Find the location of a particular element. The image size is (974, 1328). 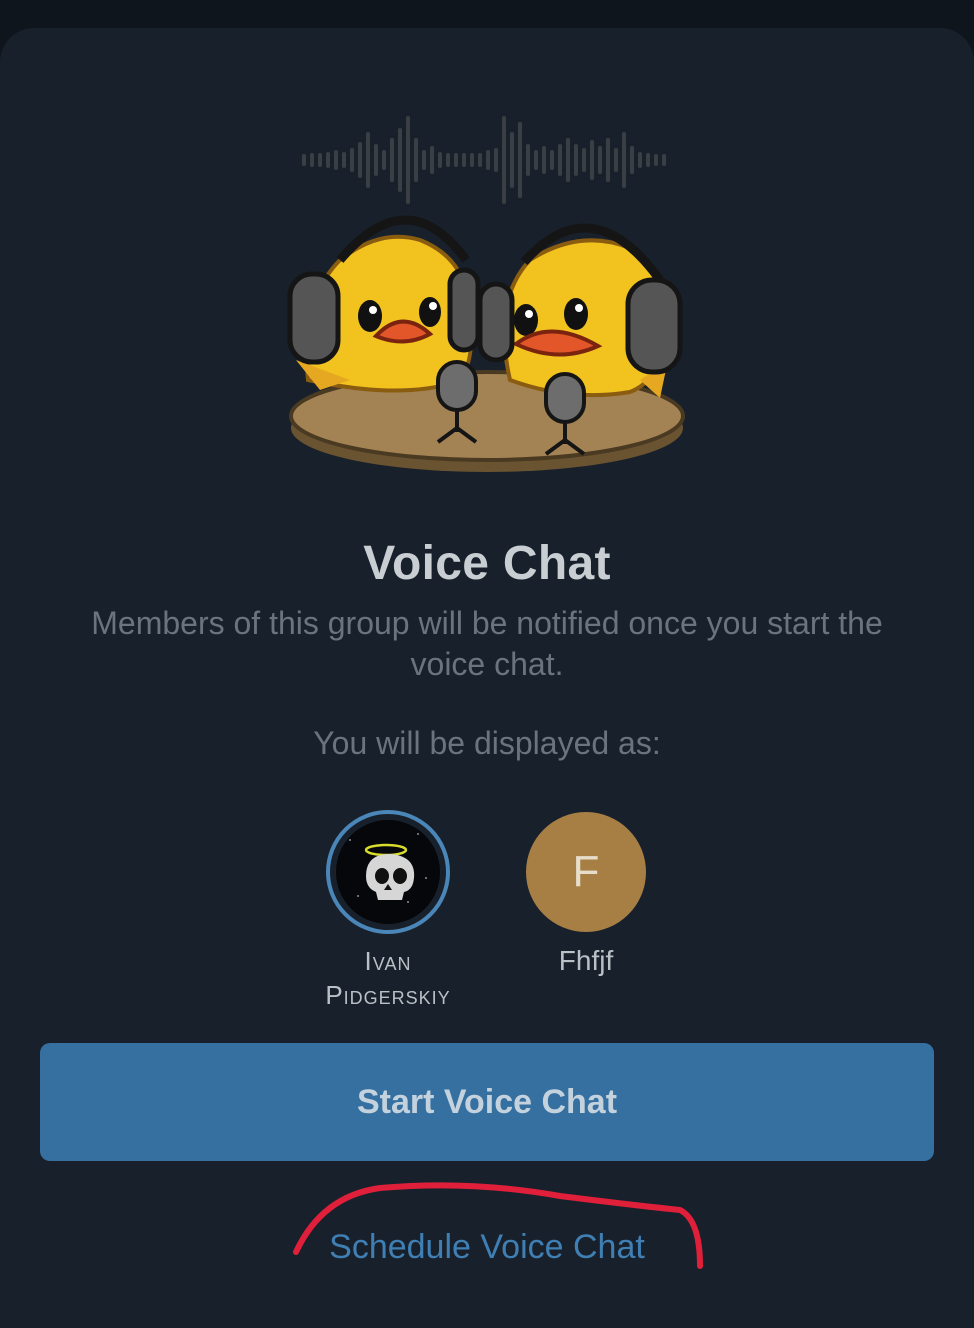

skull-avatar-icon is located at coordinates (388, 870).